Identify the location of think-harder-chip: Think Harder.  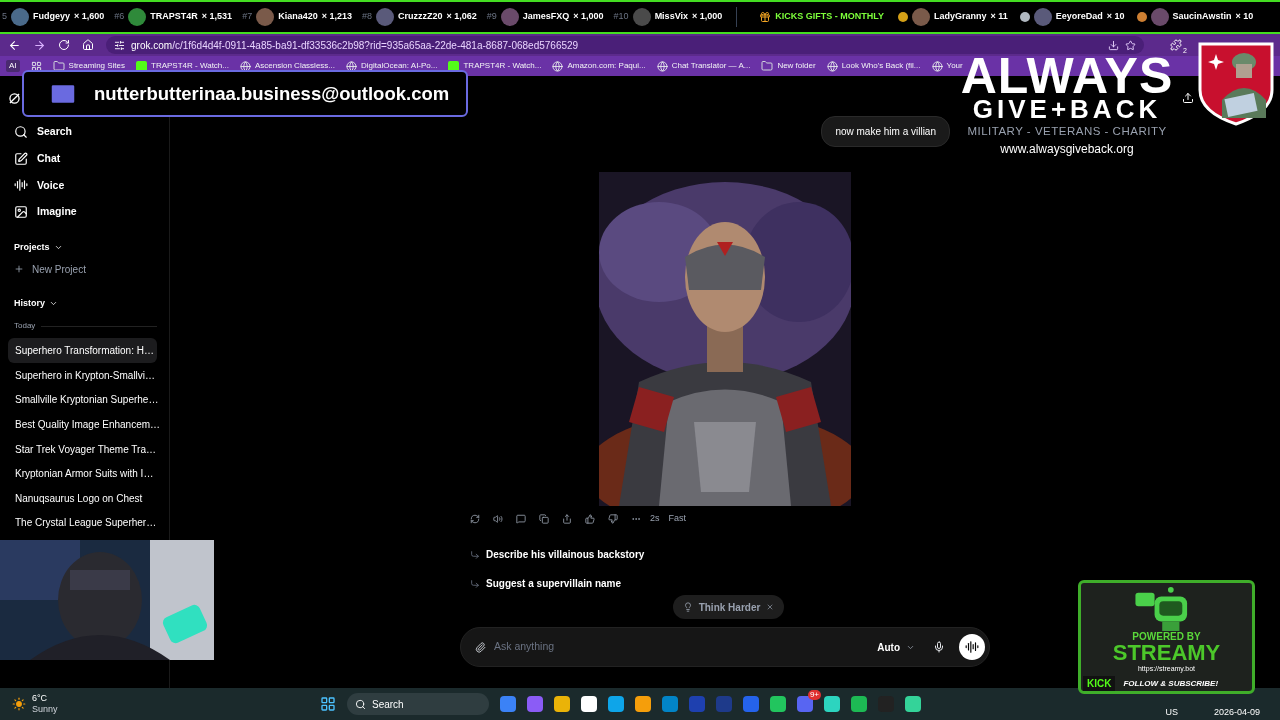
(728, 607).